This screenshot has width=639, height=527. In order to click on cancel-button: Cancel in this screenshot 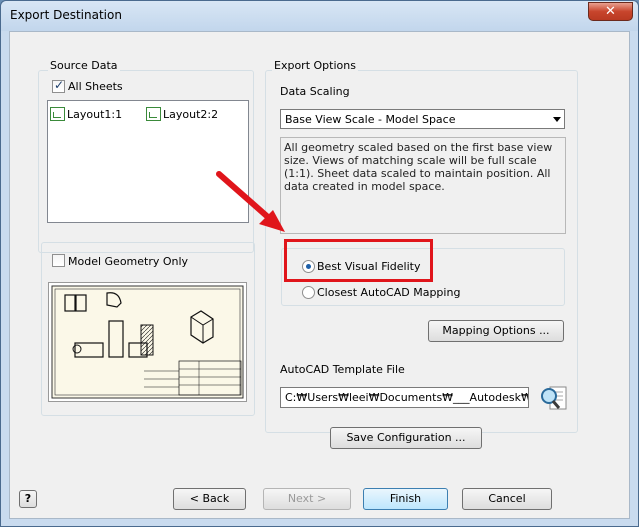, I will do `click(507, 499)`.